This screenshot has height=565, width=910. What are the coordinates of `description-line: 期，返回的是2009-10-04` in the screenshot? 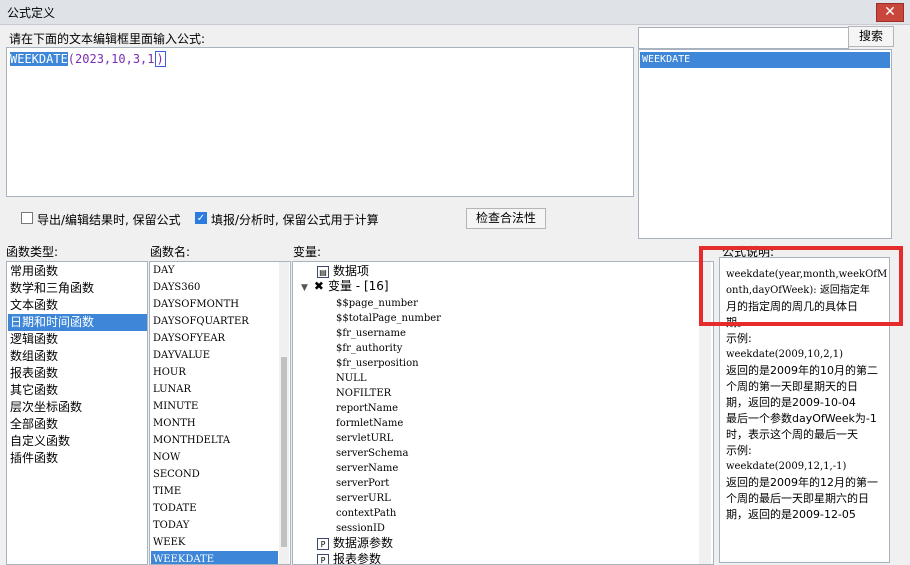 It's located at (791, 403).